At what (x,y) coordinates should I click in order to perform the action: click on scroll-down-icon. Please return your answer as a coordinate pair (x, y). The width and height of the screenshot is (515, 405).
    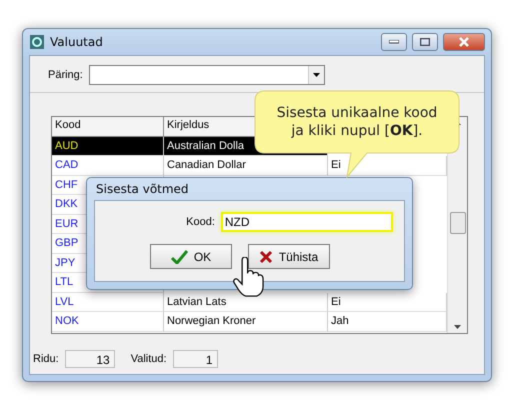
    Looking at the image, I should click on (457, 327).